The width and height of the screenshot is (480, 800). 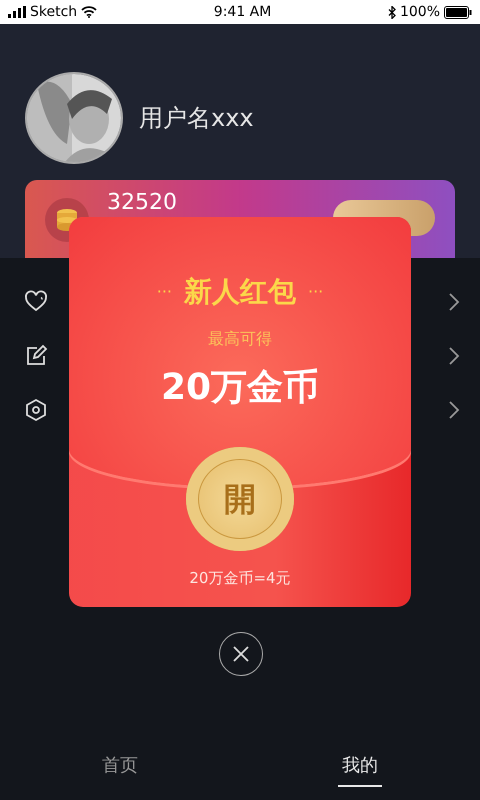 What do you see at coordinates (243, 12) in the screenshot?
I see `status-time: 9:41 AM` at bounding box center [243, 12].